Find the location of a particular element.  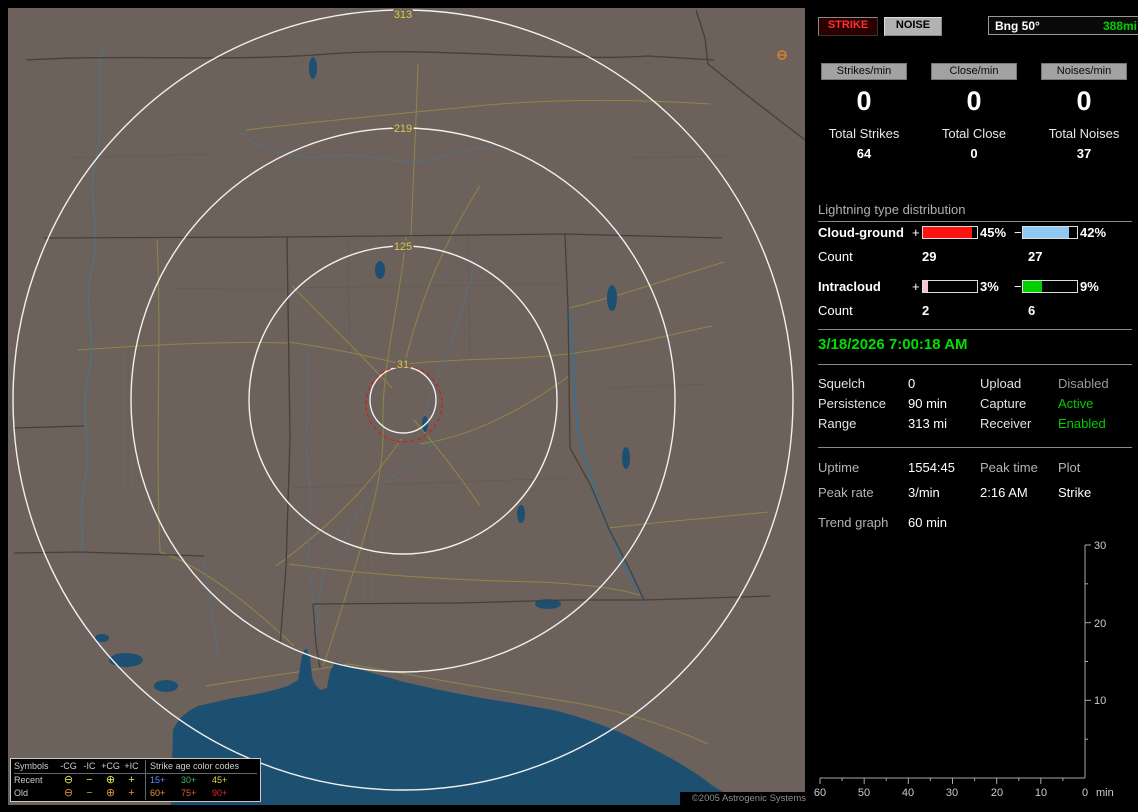

age-75: 75+ is located at coordinates (189, 793).